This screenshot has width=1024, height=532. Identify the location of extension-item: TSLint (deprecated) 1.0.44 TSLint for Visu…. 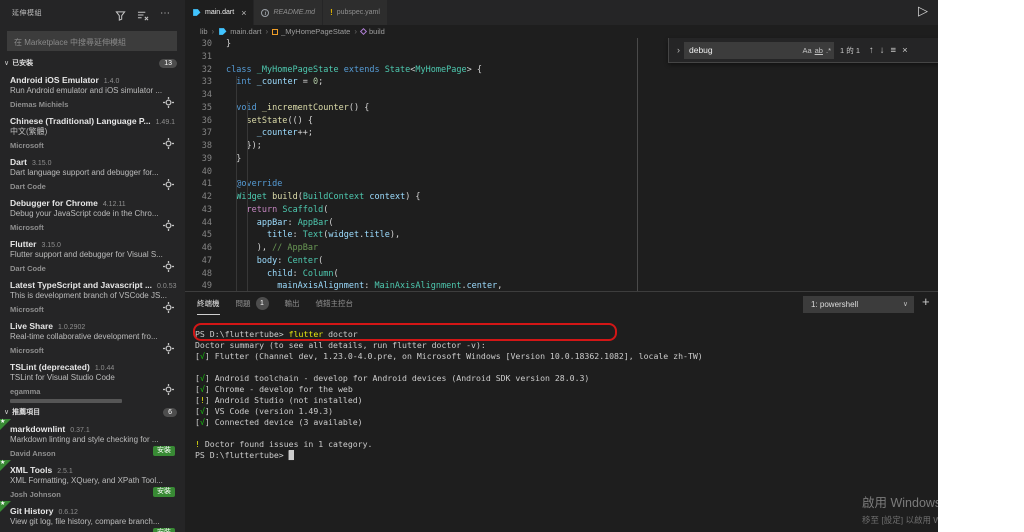
(92, 377).